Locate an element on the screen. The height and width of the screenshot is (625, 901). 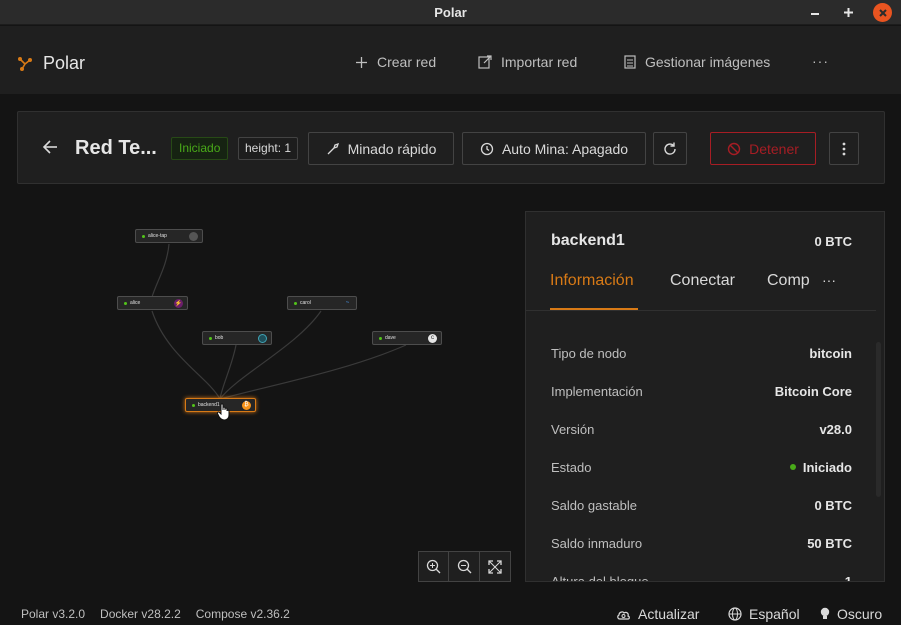
canvas-node: carol ~ is located at coordinates (322, 303).